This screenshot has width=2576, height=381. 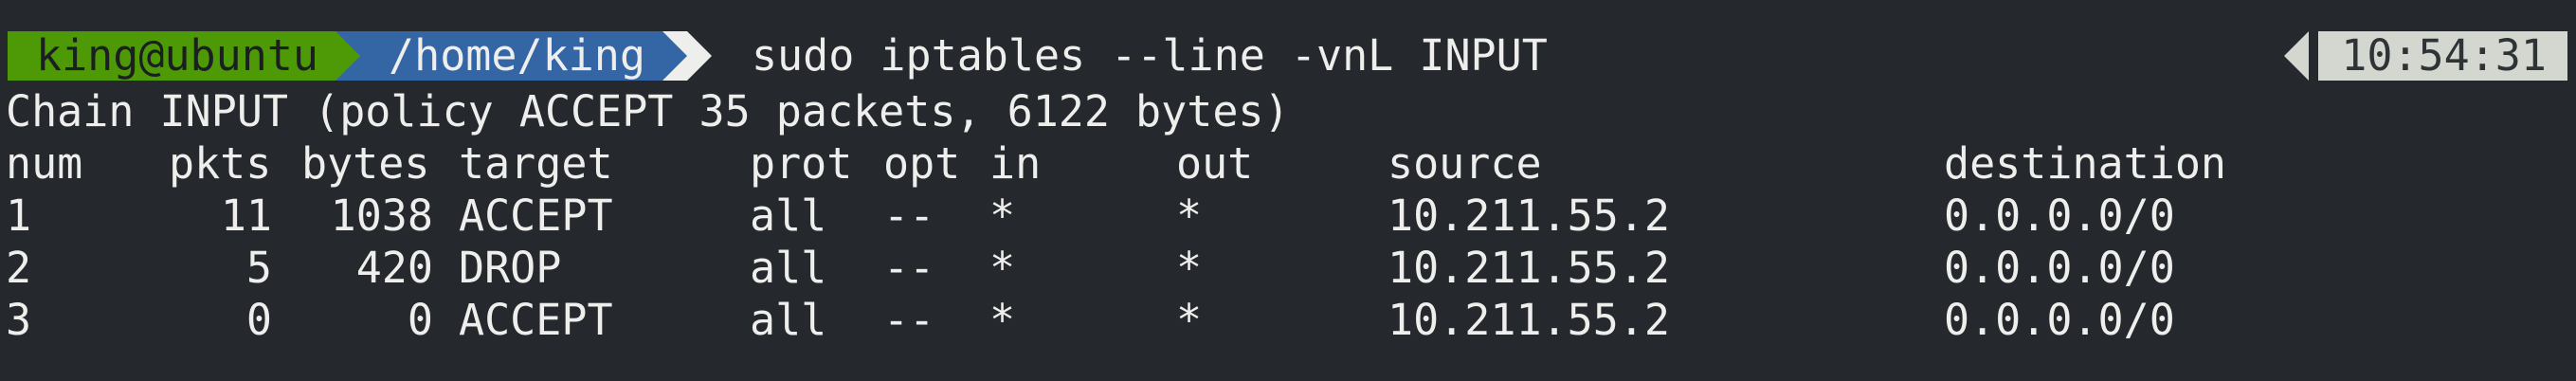 What do you see at coordinates (2314, 56) in the screenshot?
I see `time-separator` at bounding box center [2314, 56].